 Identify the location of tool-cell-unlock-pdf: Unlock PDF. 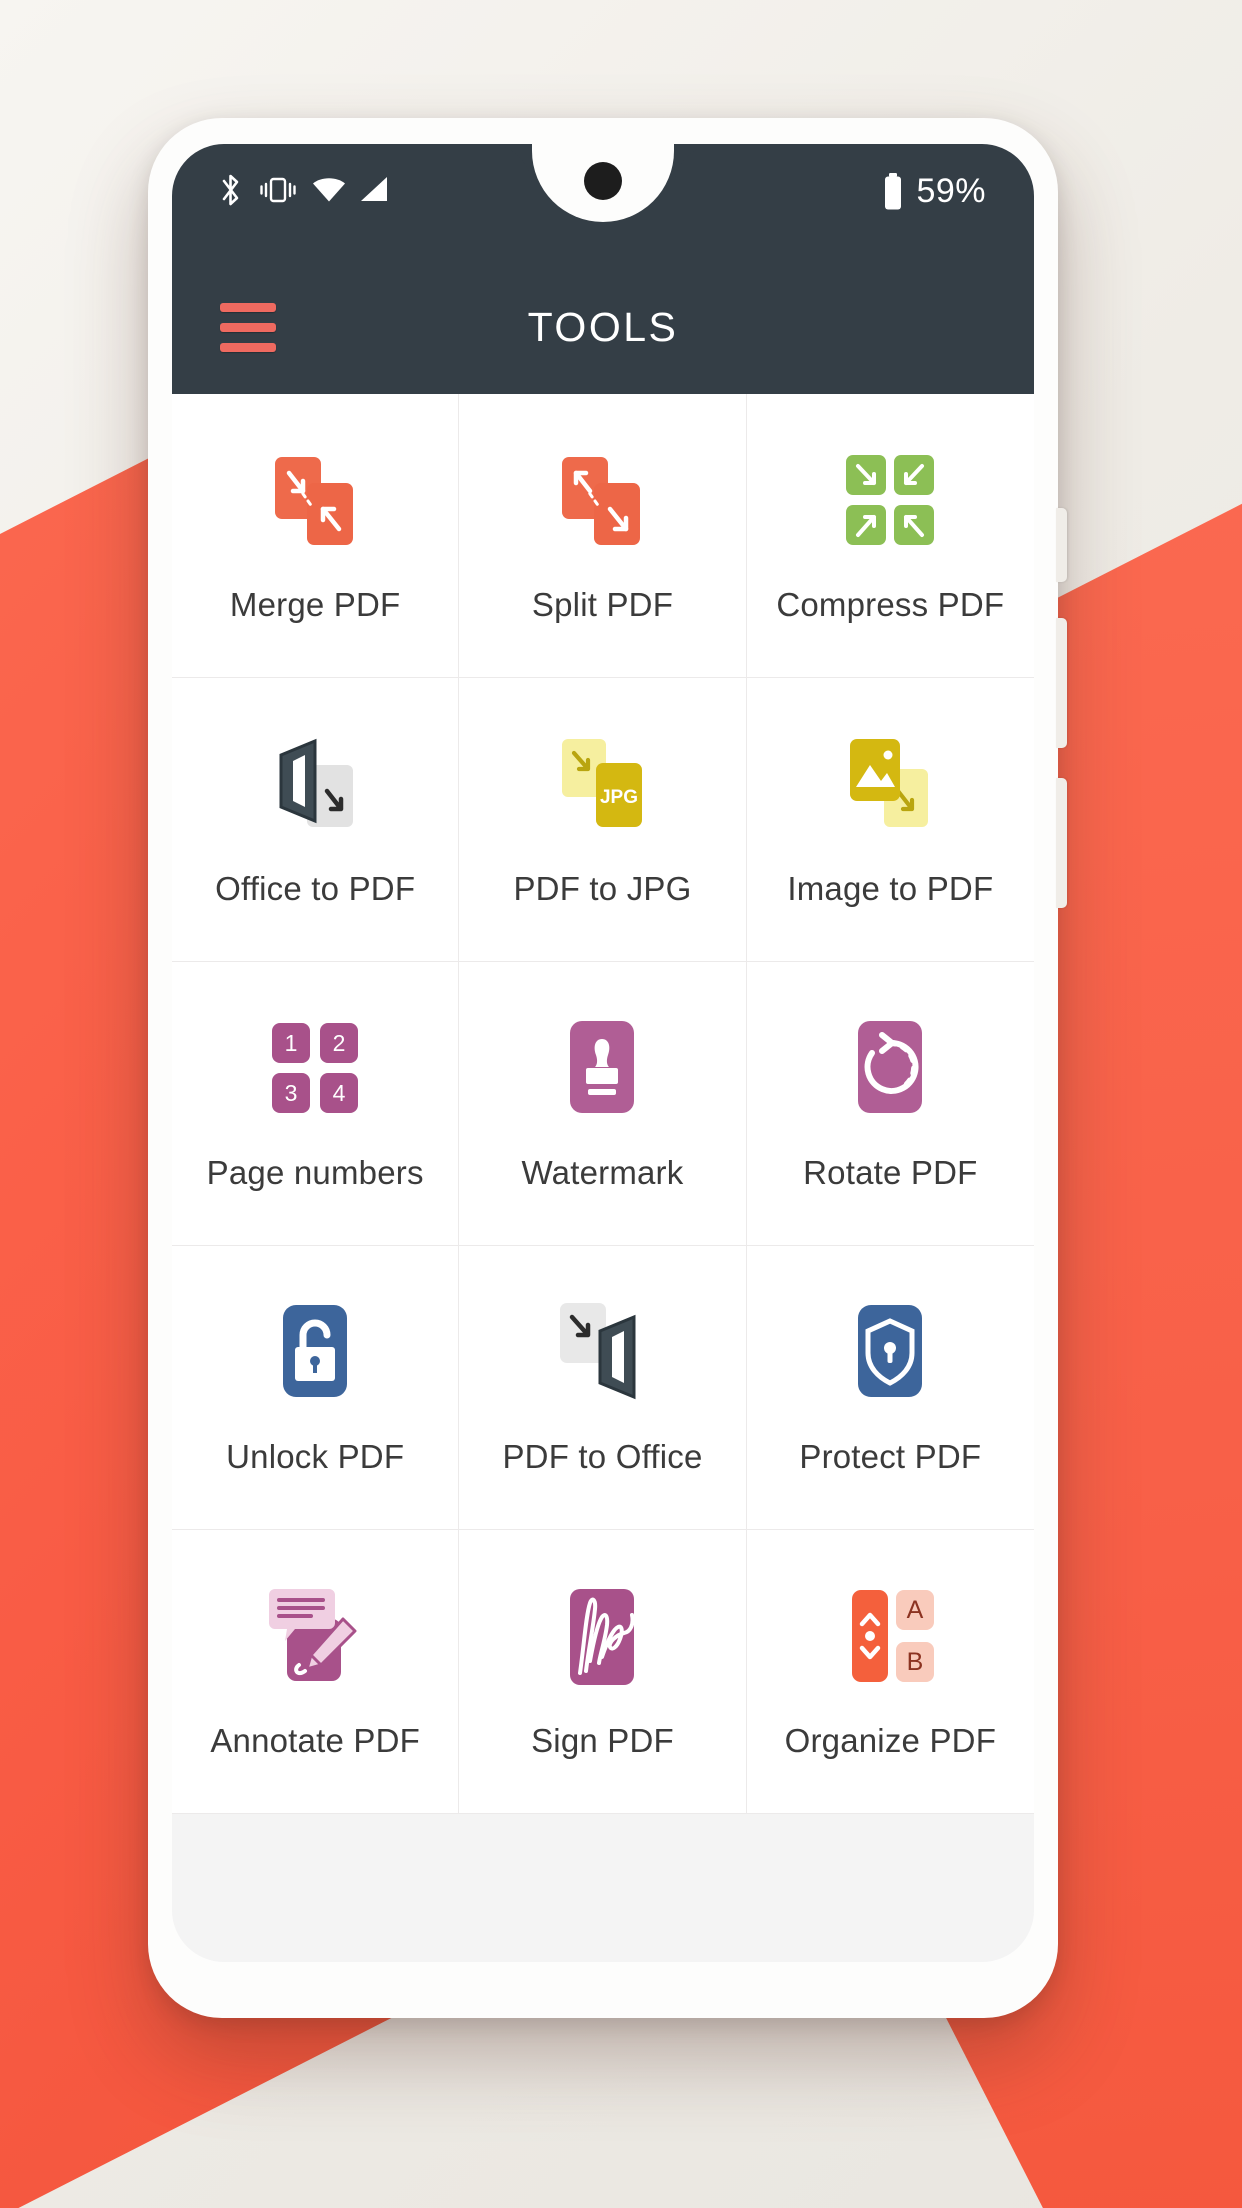
(316, 1388).